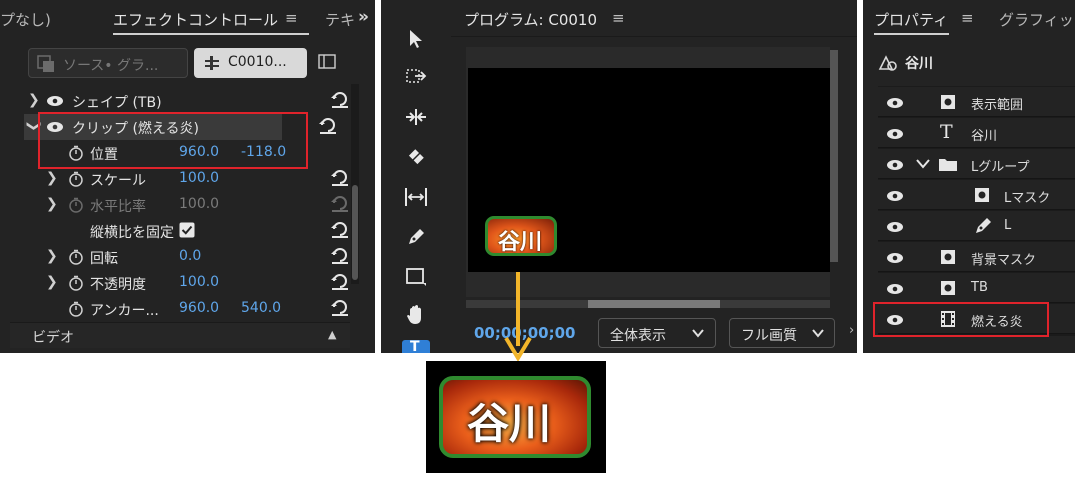 The image size is (1075, 480). I want to click on anchor-y-value: 540.0, so click(261, 308).